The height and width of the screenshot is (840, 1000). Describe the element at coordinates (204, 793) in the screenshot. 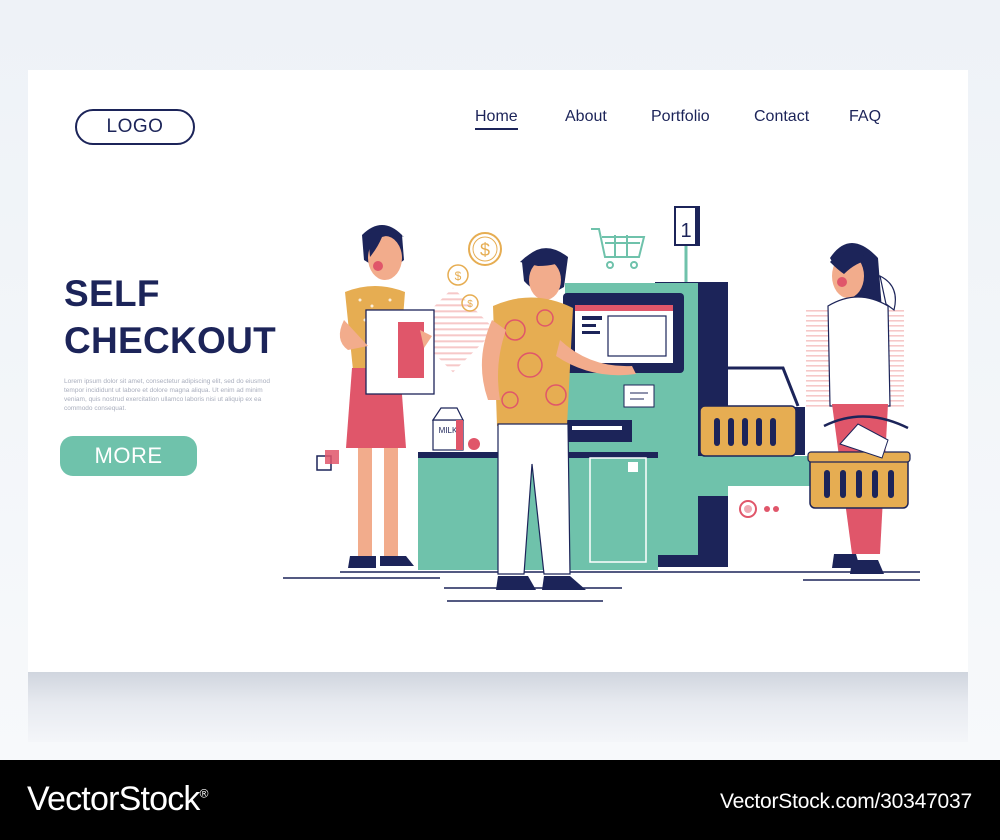

I see `registered-mark: ®` at that location.